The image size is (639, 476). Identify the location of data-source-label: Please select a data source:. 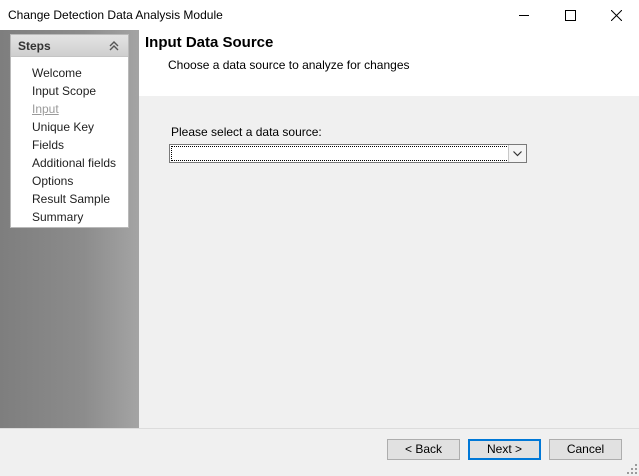
(246, 132).